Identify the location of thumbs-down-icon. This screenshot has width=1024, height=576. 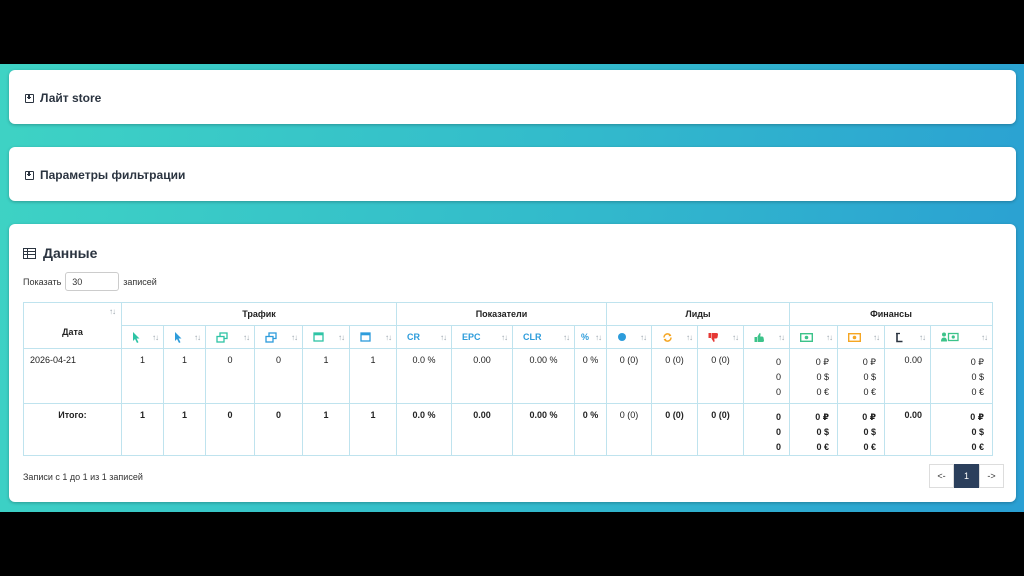
(713, 337).